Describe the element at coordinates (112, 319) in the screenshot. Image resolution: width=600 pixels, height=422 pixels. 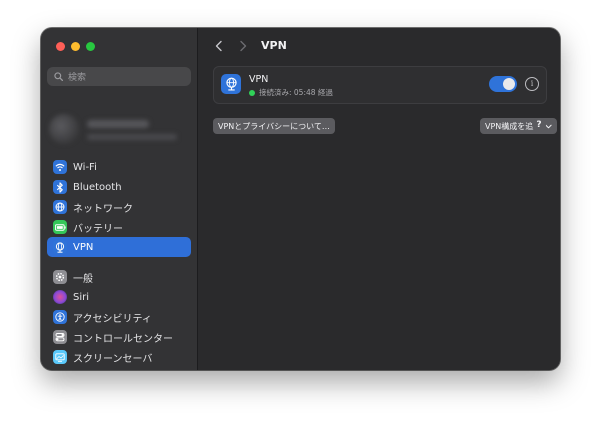
I see `sidebar-item-label: アクセシビリティ` at that location.